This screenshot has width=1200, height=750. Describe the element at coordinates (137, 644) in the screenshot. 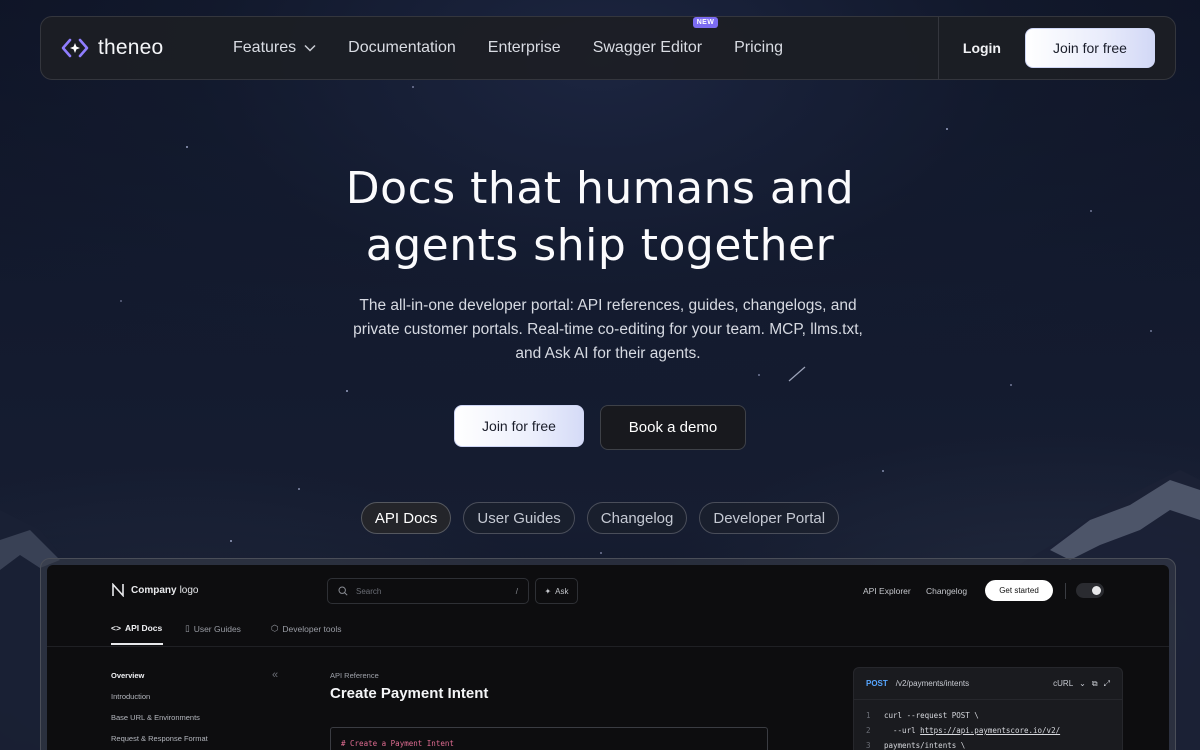

I see `active-tab-underline` at that location.